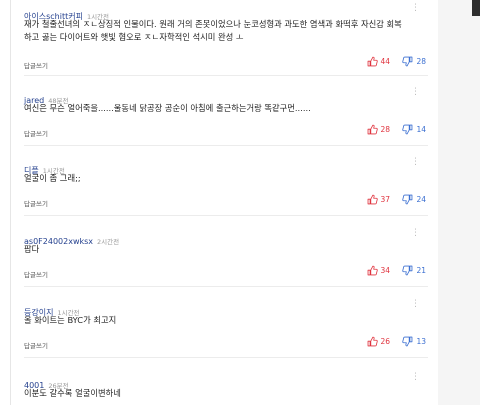  I want to click on comment-item: as0F24002xwksx 2시간전 ⋮ 팝다 답글쓰기 34 21, so click(226, 257).